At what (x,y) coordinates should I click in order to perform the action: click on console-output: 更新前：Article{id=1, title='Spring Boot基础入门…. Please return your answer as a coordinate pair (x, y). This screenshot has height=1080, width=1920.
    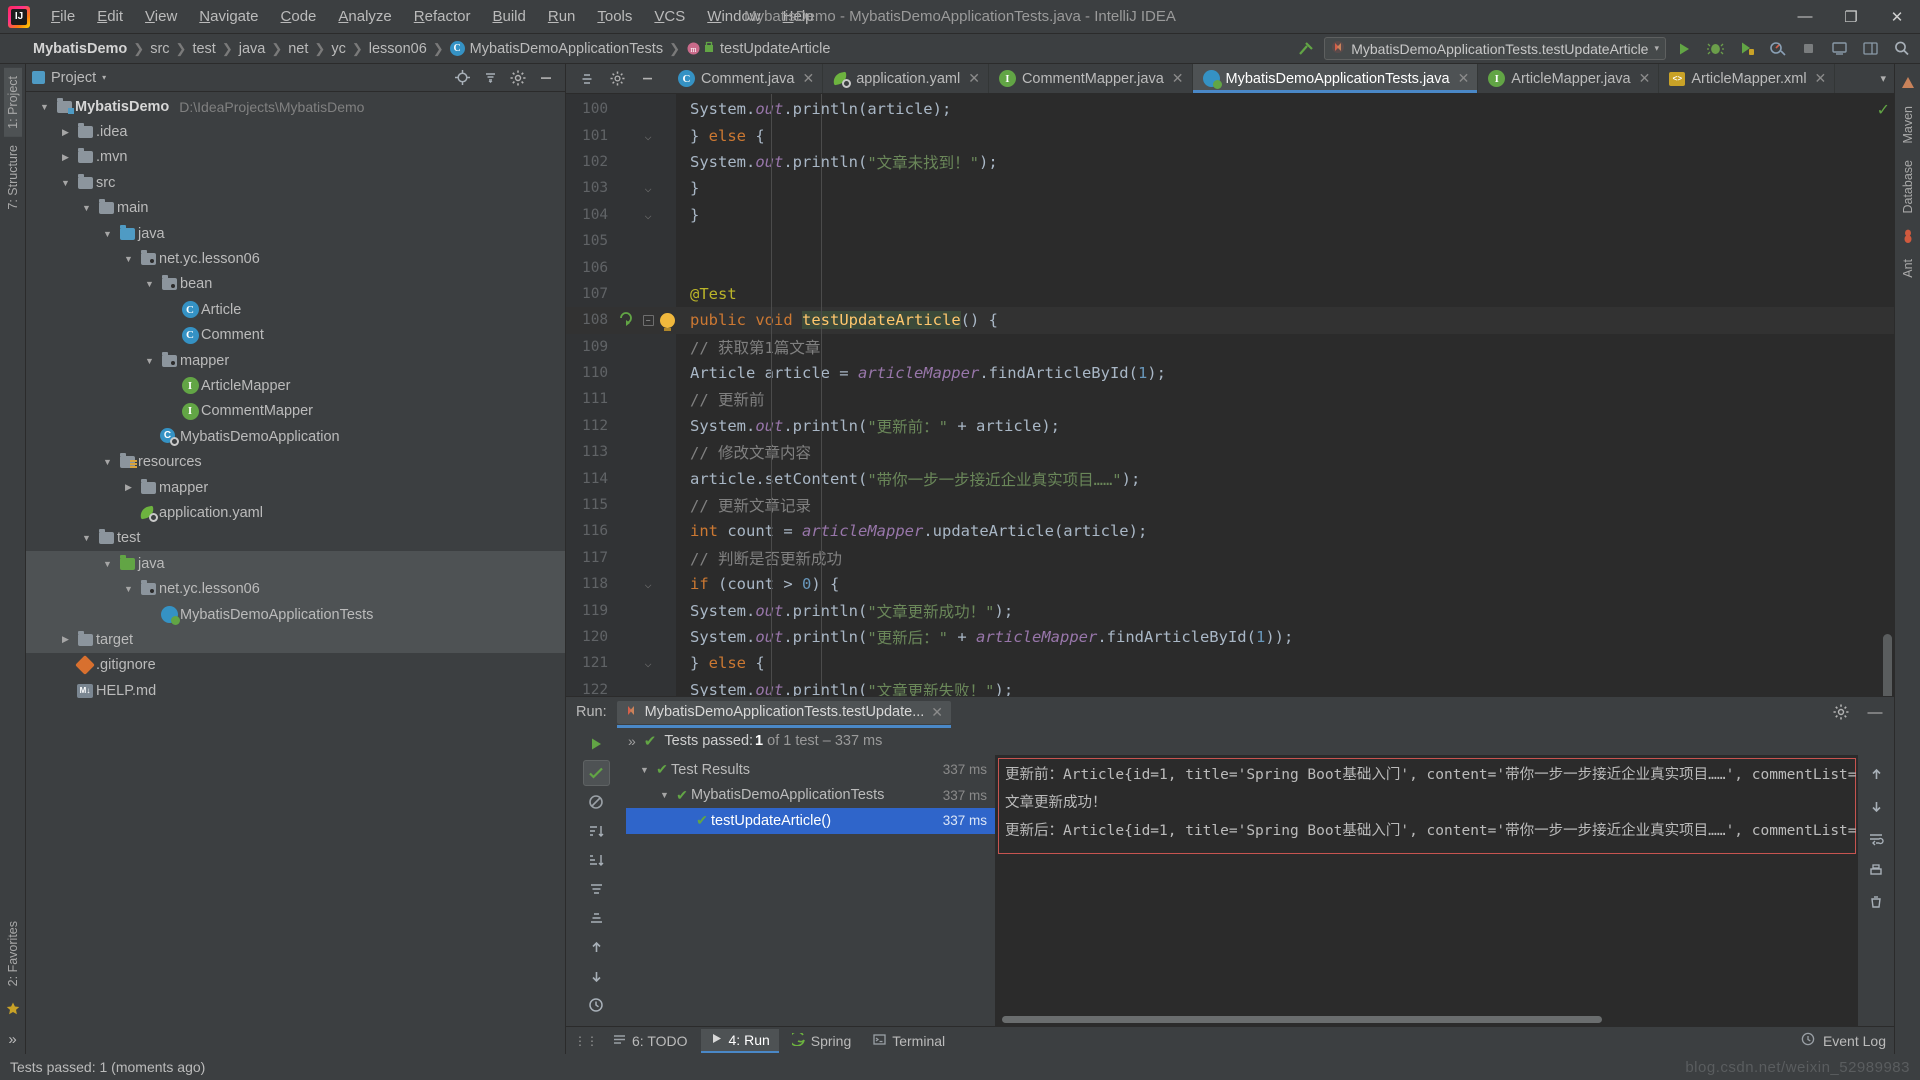
    Looking at the image, I should click on (1427, 890).